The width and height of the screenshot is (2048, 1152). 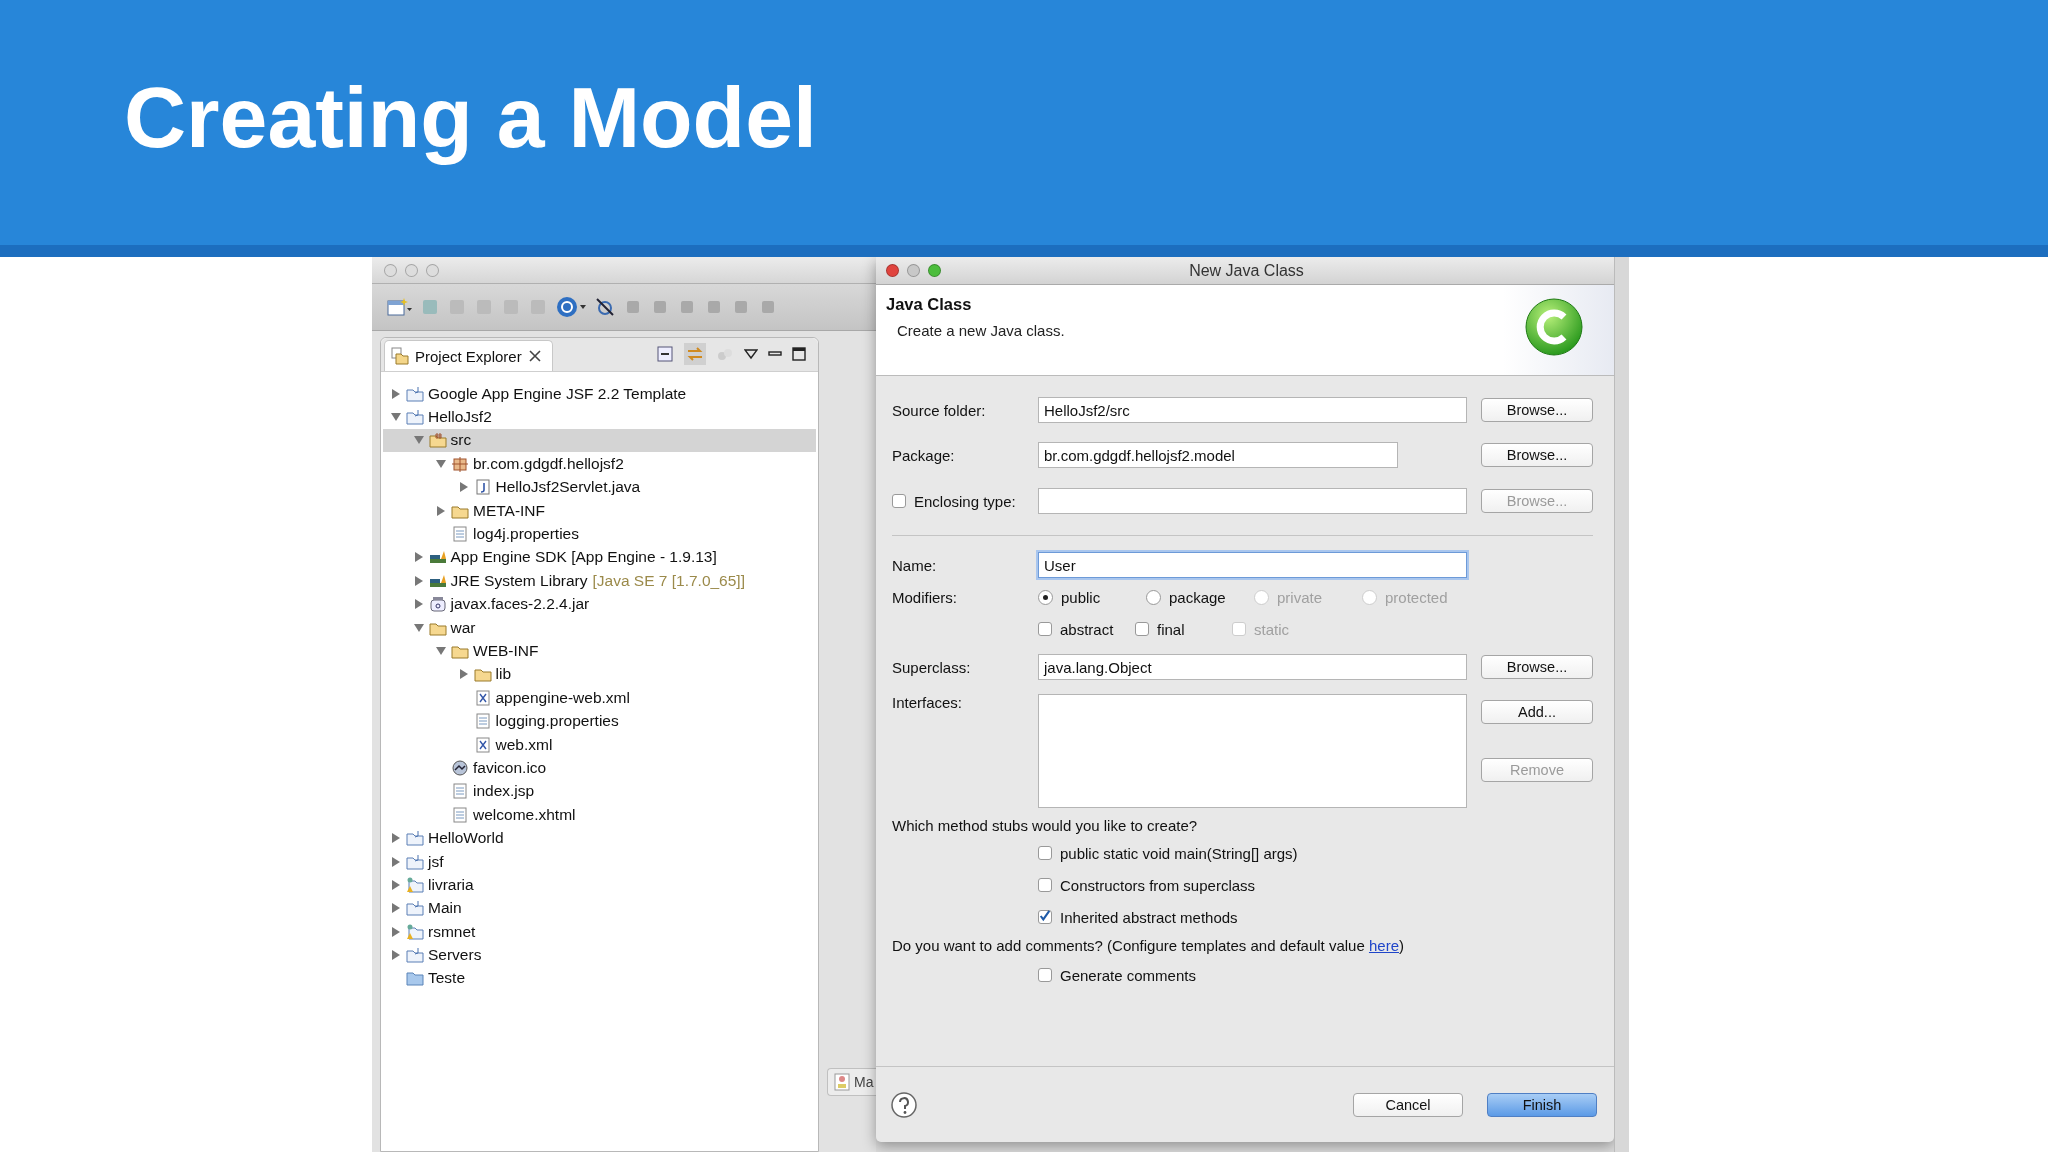 What do you see at coordinates (1252, 751) in the screenshot?
I see `interfaces-list` at bounding box center [1252, 751].